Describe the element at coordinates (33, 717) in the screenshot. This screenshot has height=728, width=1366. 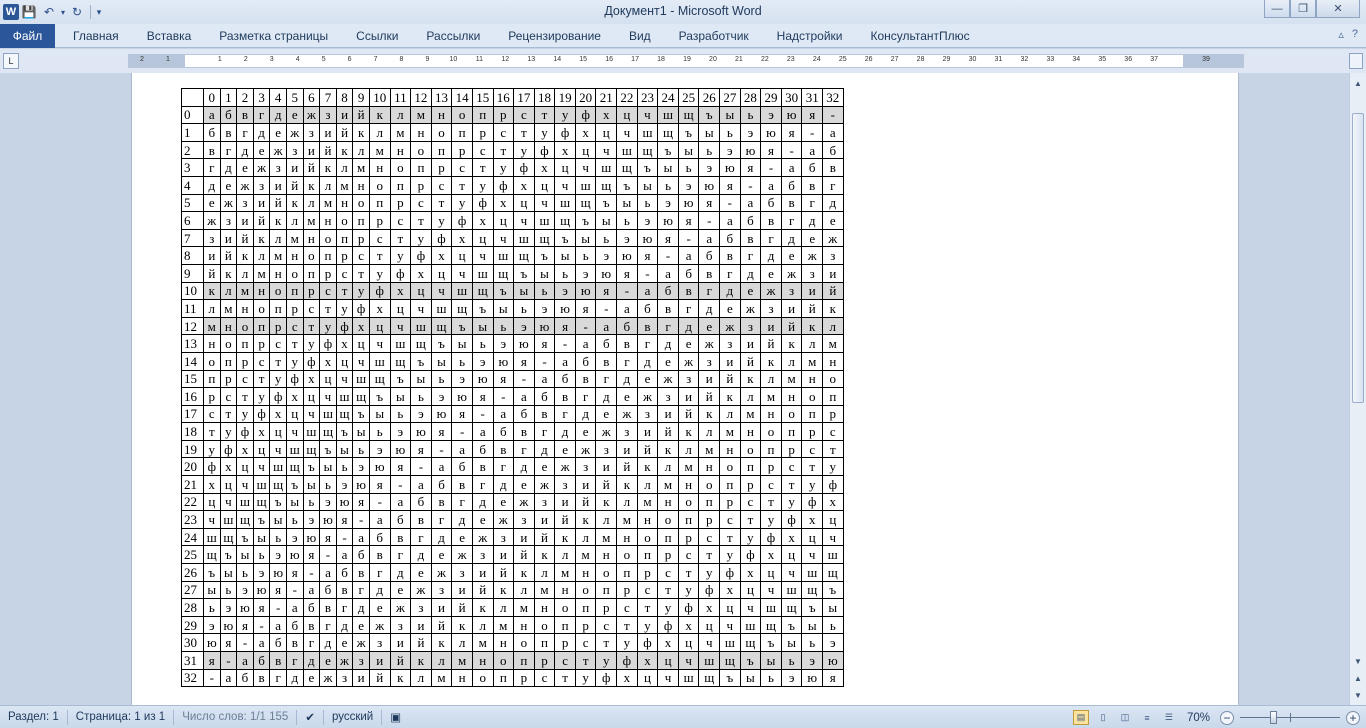
I see `section-indicator: Раздел: 1` at that location.